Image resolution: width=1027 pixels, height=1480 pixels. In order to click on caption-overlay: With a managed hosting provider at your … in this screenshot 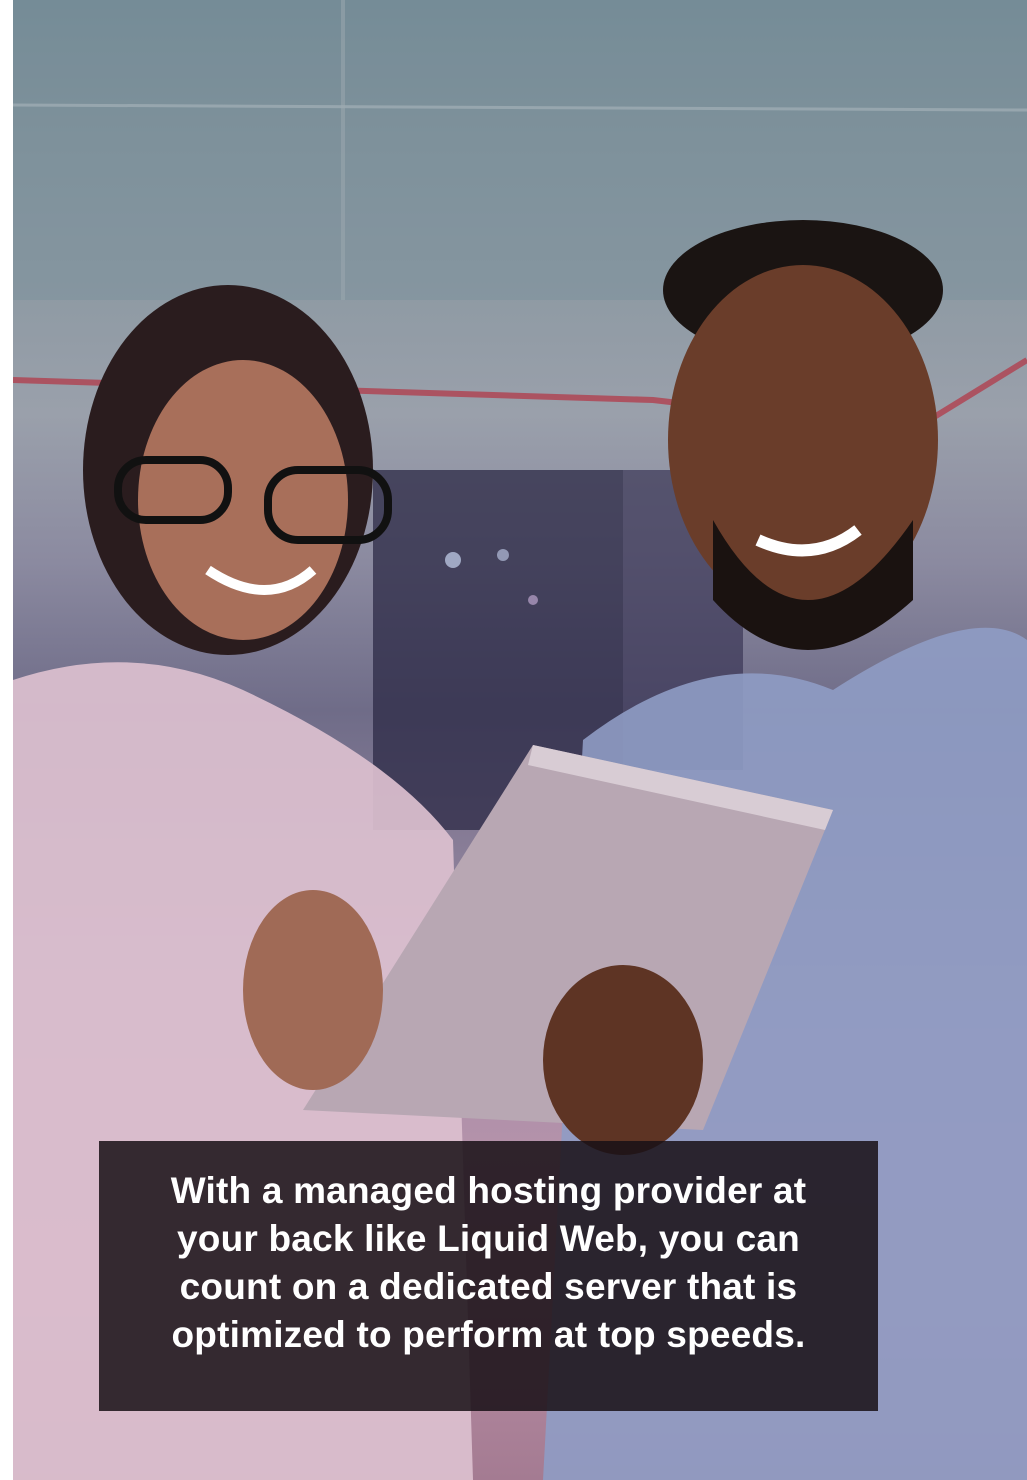, I will do `click(488, 1276)`.